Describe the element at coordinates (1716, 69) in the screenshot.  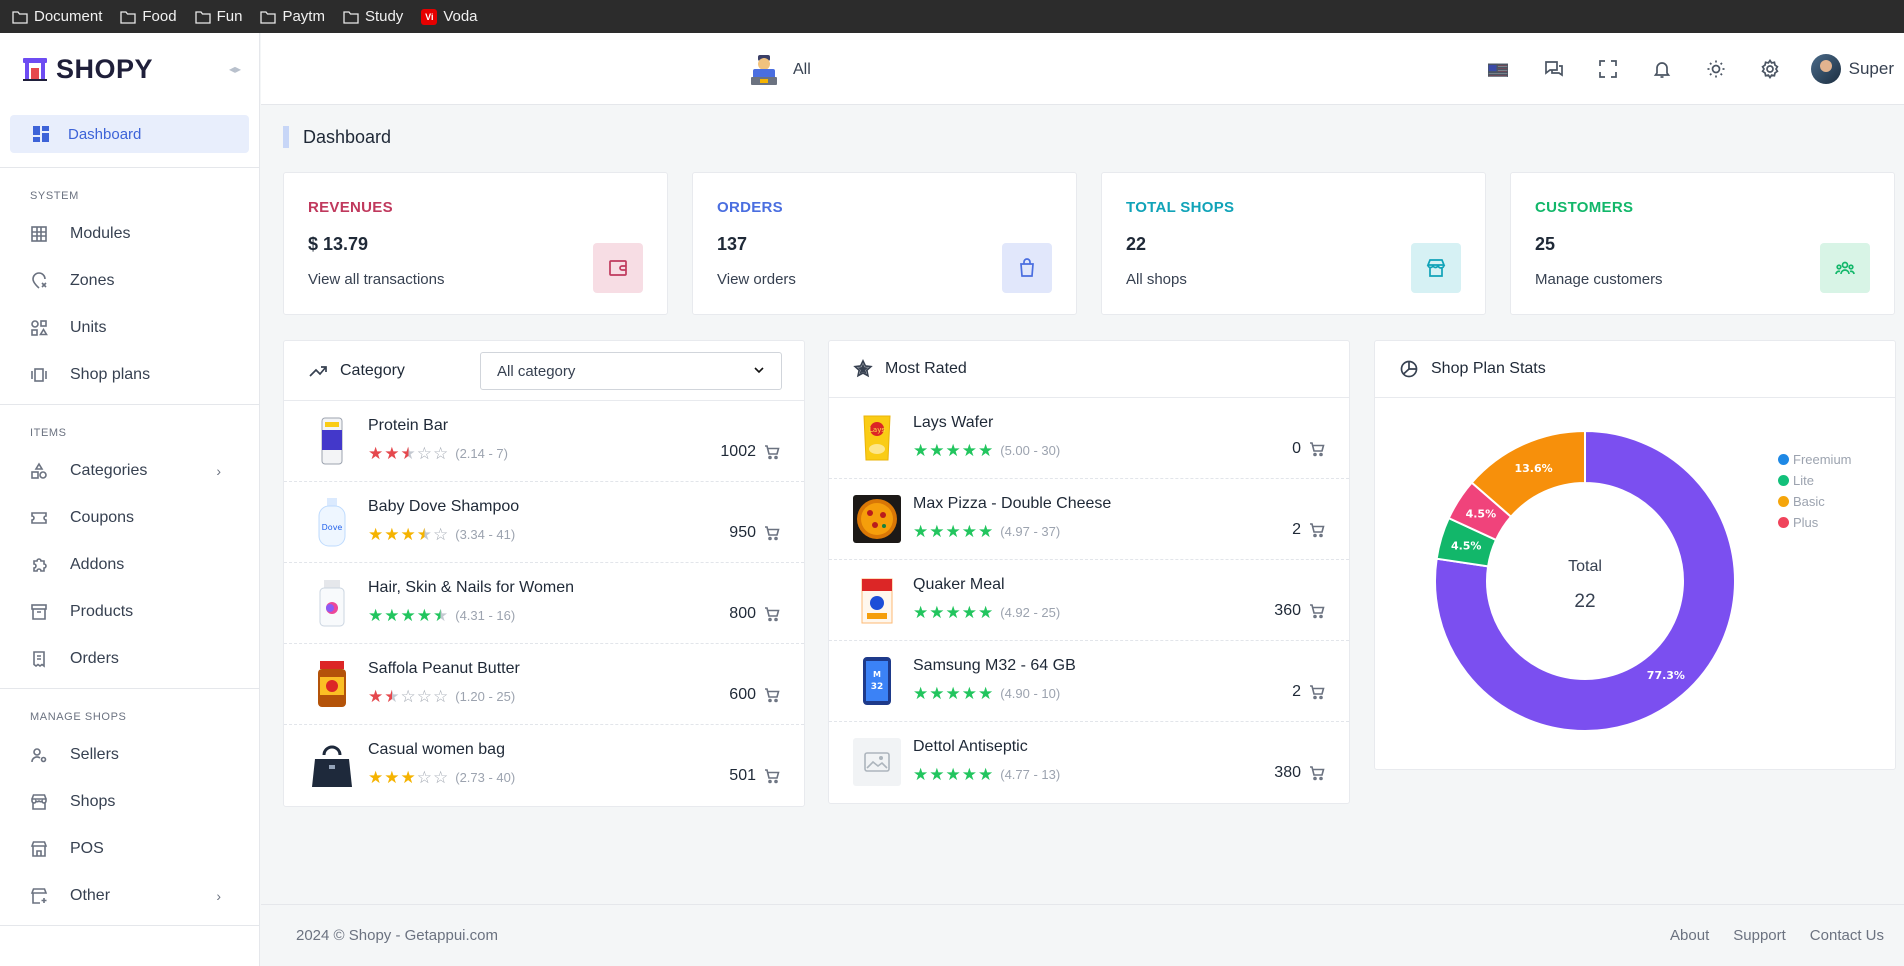
I see `theme-toggle-button` at that location.